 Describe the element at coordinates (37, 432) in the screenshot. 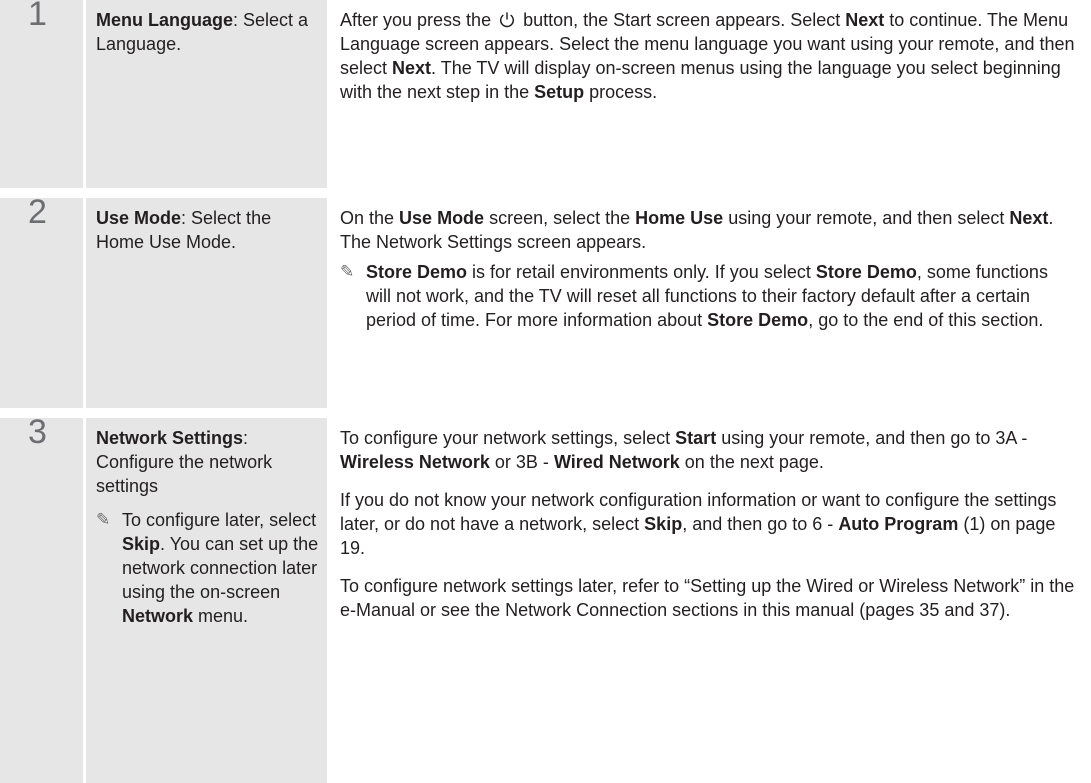

I see `step-number: 3` at that location.